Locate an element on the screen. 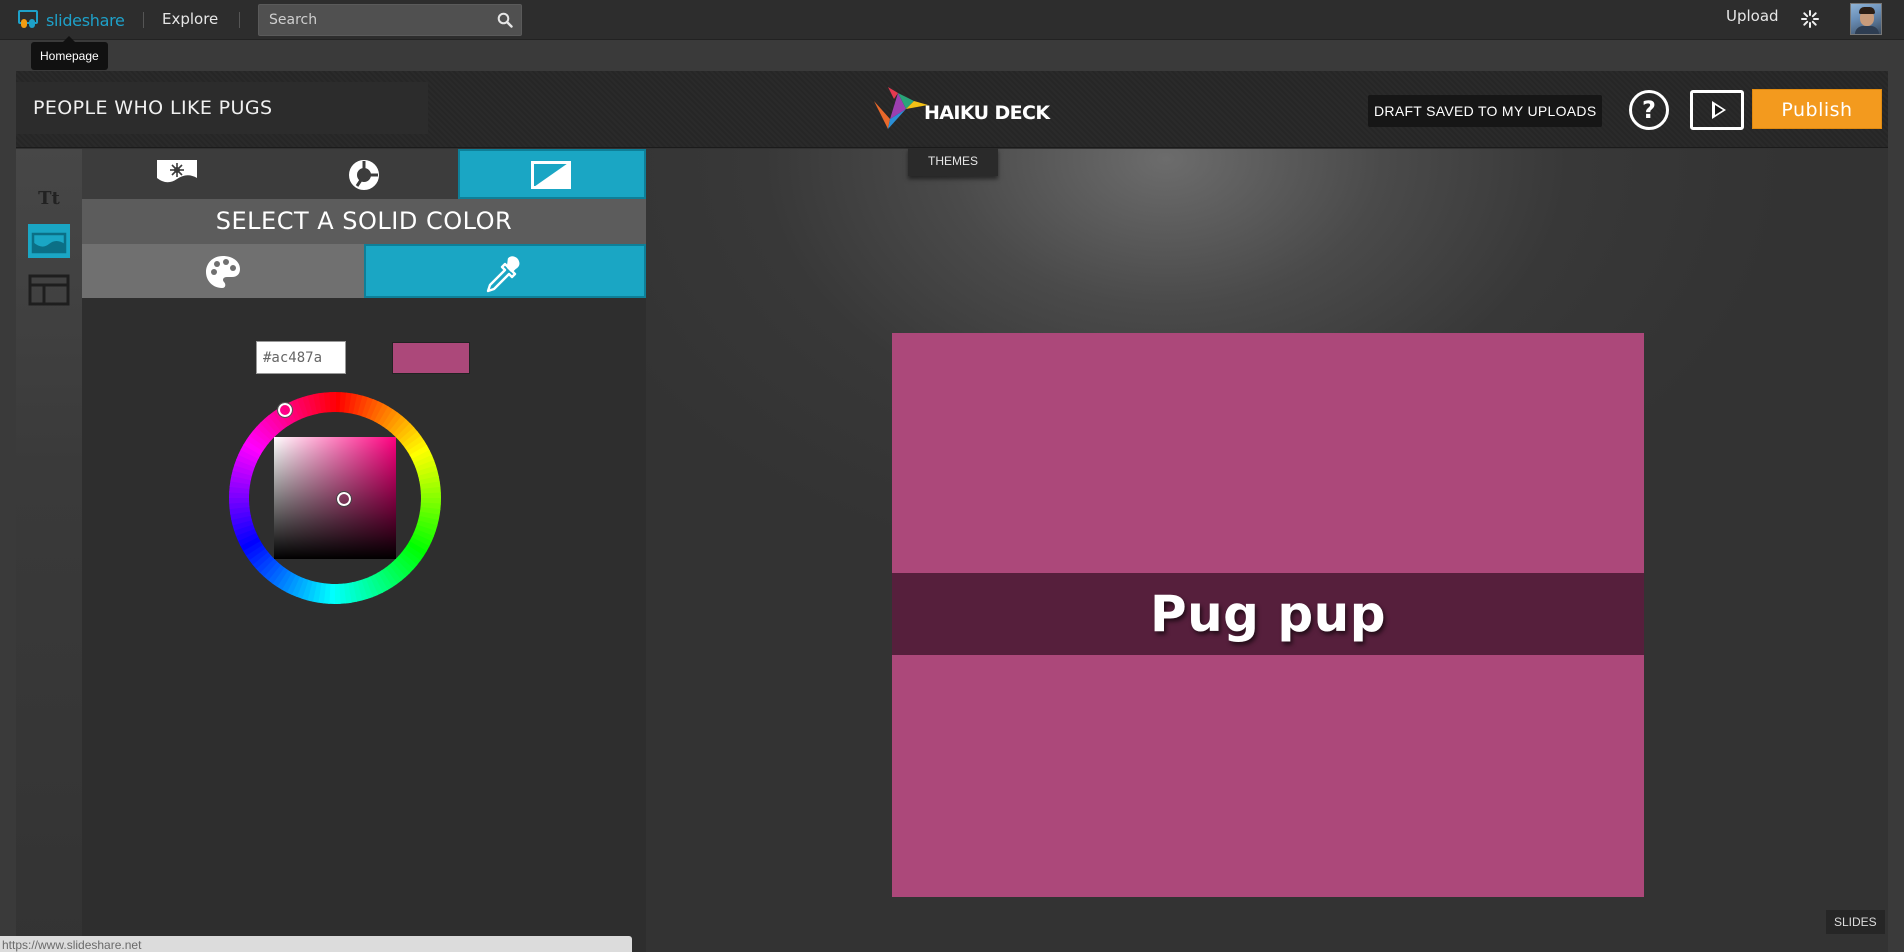 Image resolution: width=1904 pixels, height=952 pixels. upload-link: Upload is located at coordinates (1752, 16).